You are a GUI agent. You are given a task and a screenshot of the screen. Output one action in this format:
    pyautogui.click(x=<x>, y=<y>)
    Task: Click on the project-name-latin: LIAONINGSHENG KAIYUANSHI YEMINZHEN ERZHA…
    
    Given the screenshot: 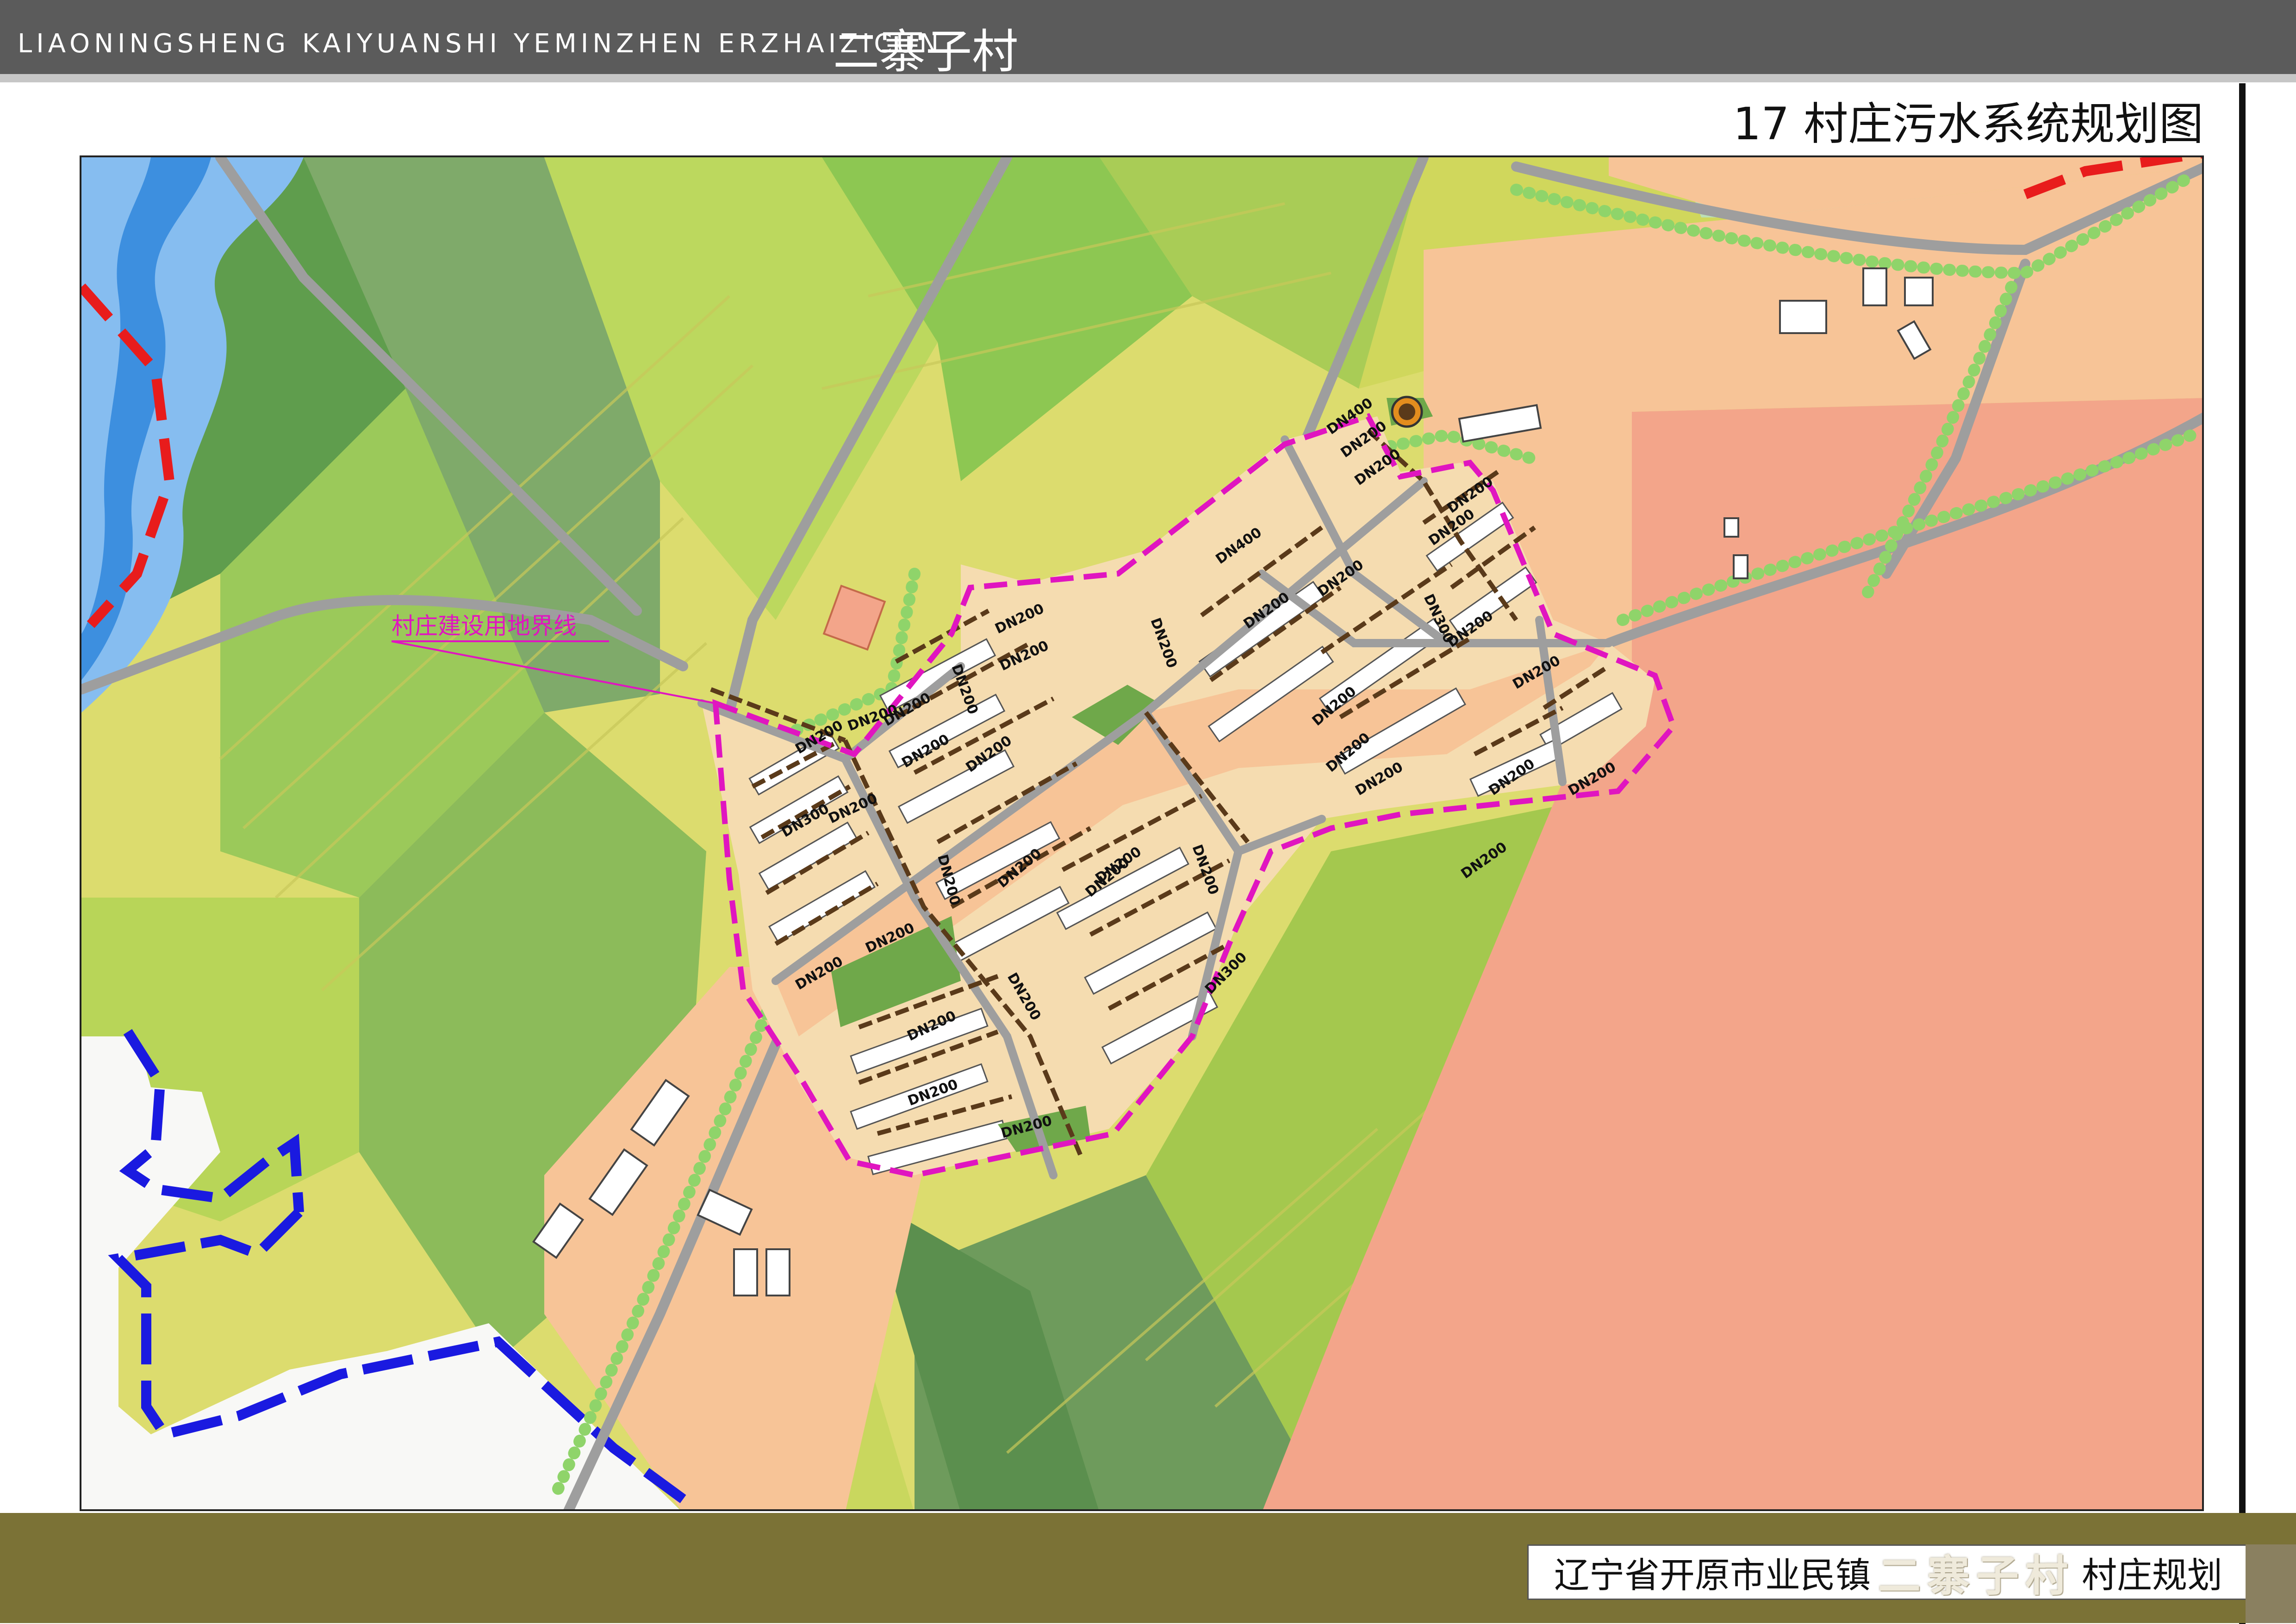 What is the action you would take?
    pyautogui.click(x=480, y=44)
    